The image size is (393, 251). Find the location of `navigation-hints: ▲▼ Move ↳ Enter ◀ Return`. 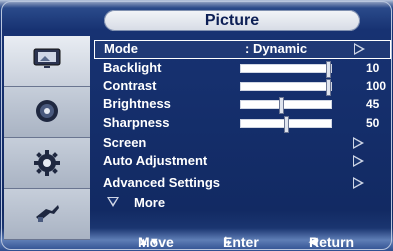

navigation-hints: ▲▼ Move ↳ Enter ◀ Return is located at coordinates (242, 242).